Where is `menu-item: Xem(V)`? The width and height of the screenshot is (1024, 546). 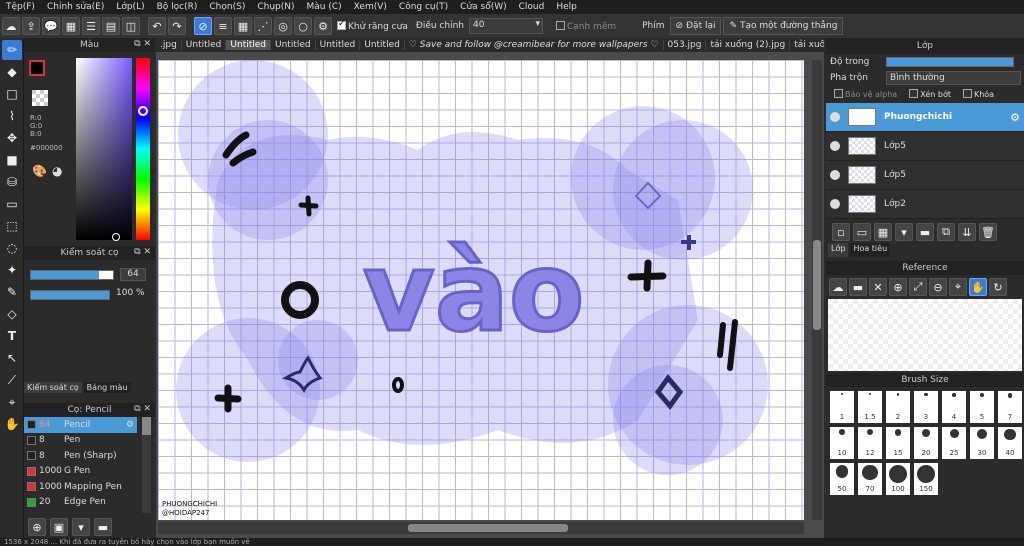
menu-item: Xem(V) is located at coordinates (370, 7).